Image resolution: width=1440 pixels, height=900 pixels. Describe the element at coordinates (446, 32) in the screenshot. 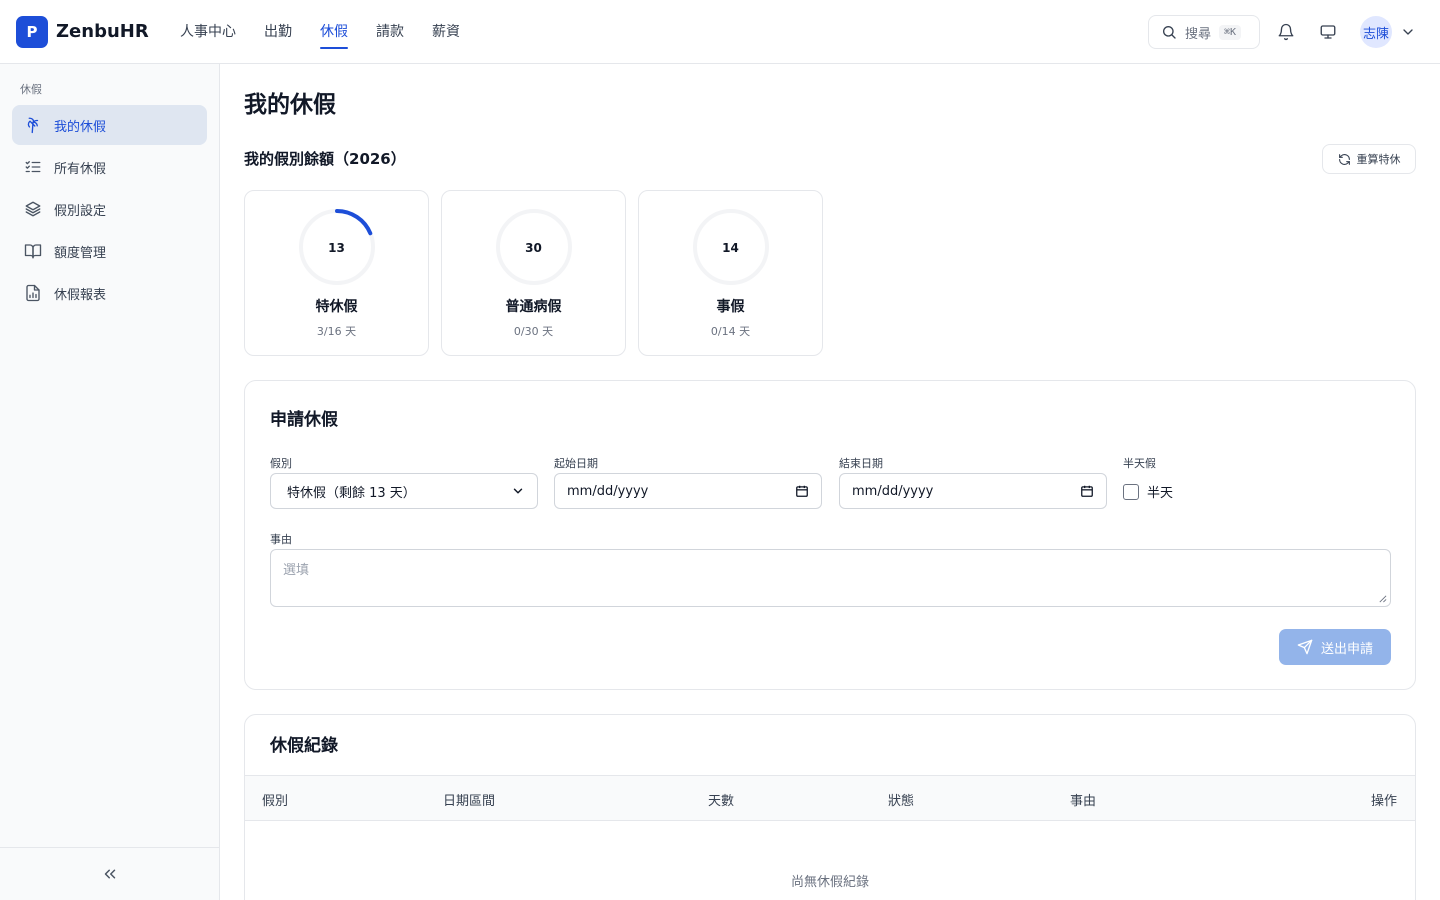

I see `top-nav-payroll: 薪資` at that location.